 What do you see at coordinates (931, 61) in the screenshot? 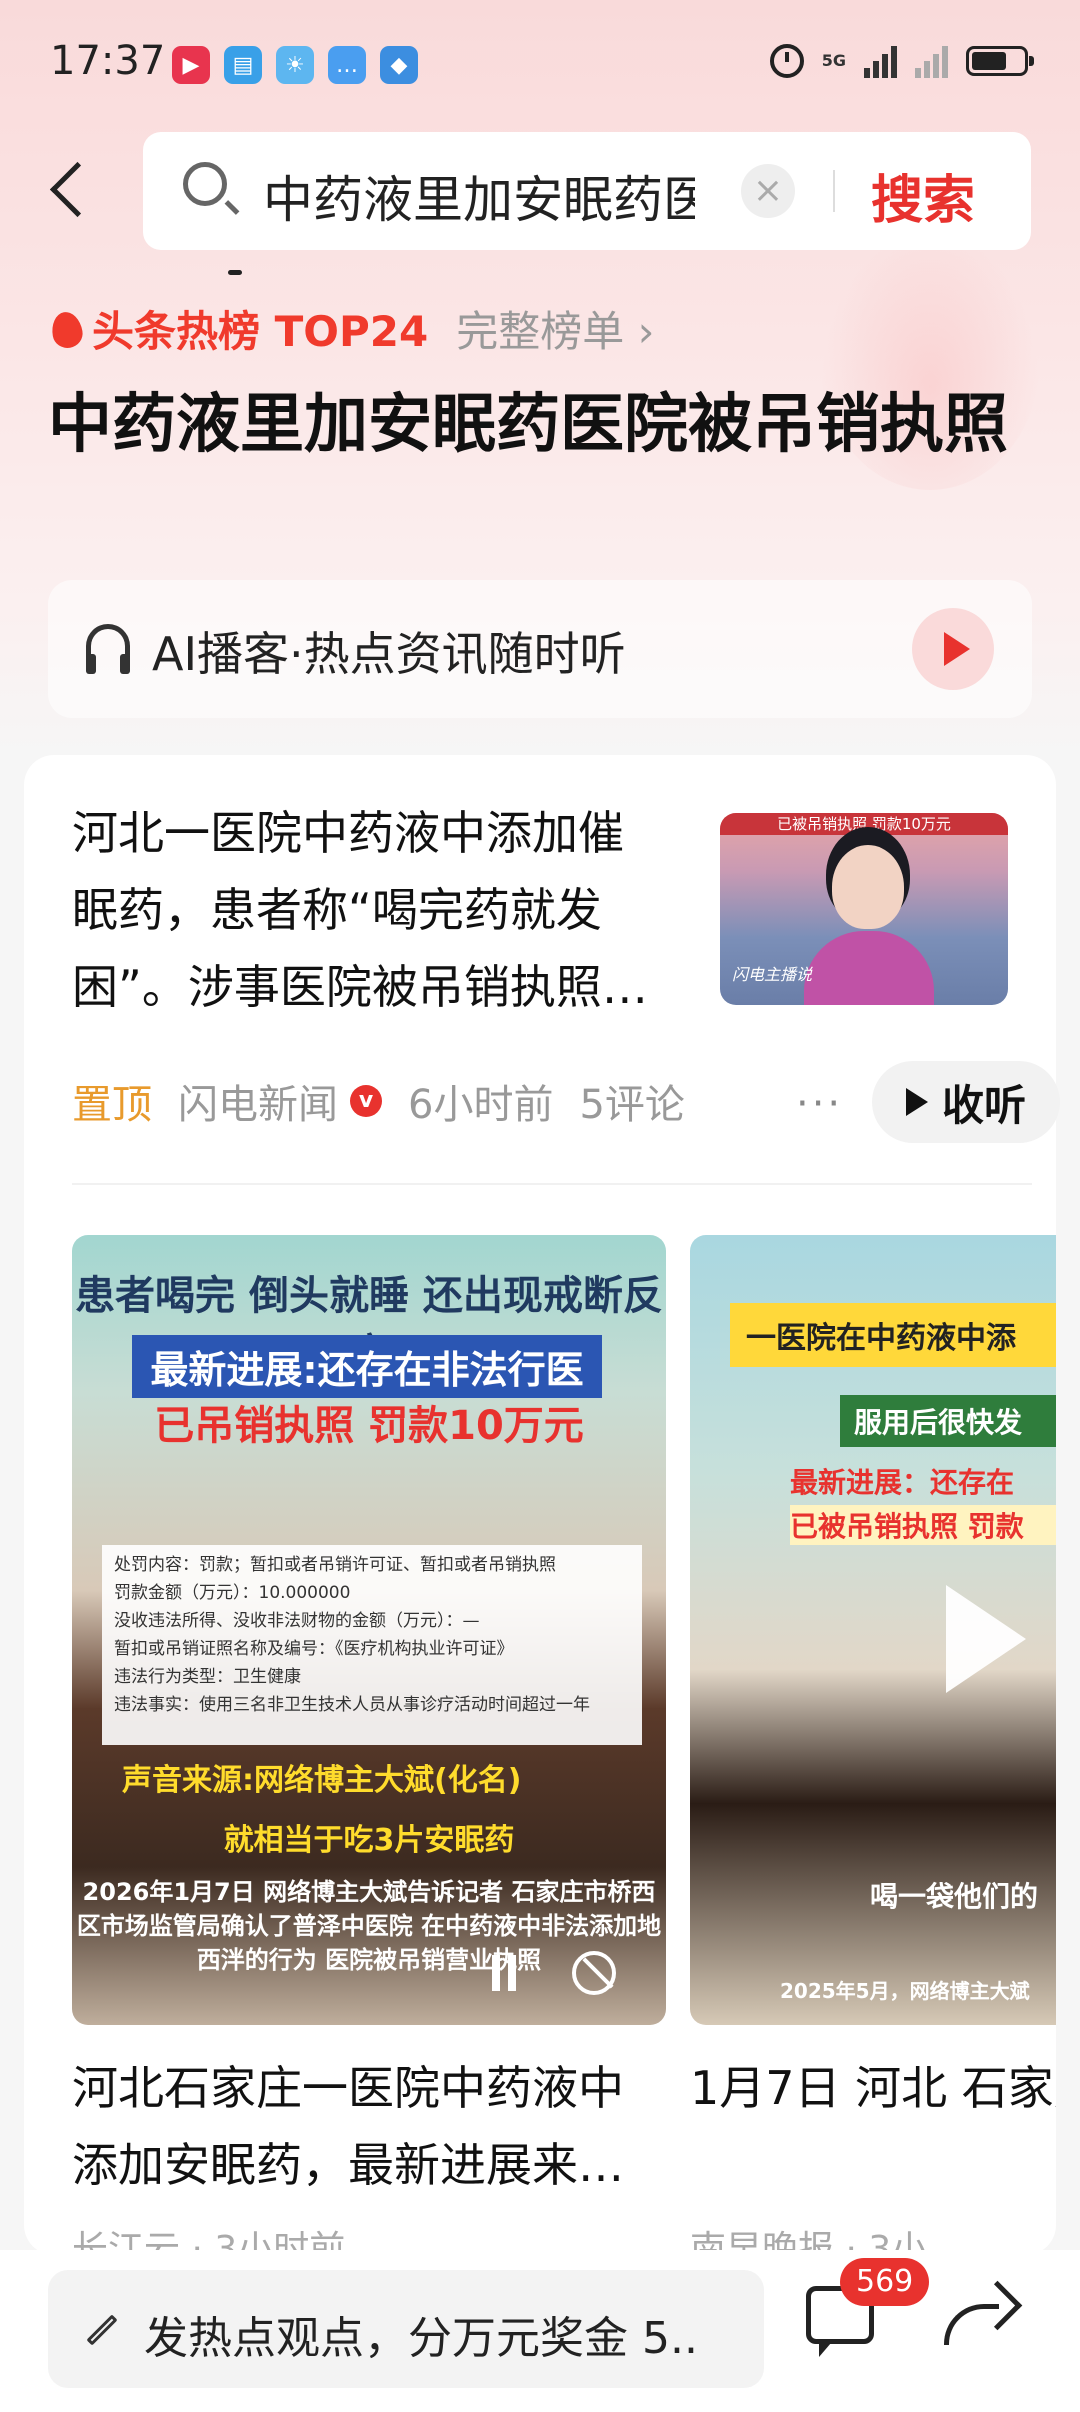
I see `signal-secondary-icon` at bounding box center [931, 61].